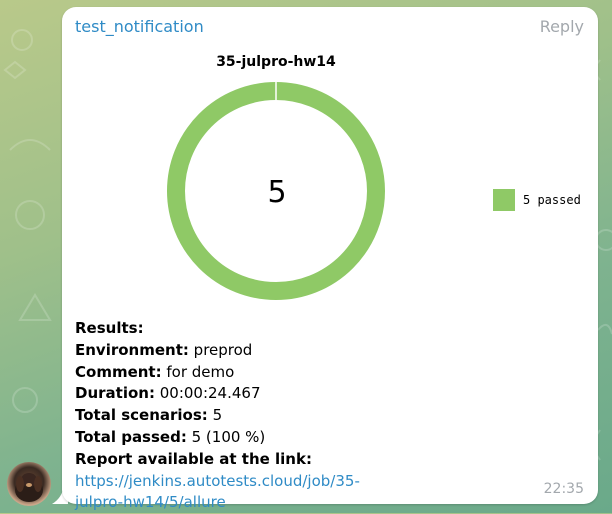 This screenshot has height=514, width=612. What do you see at coordinates (228, 436) in the screenshot?
I see `total-passed-value: 5 (100 %)` at bounding box center [228, 436].